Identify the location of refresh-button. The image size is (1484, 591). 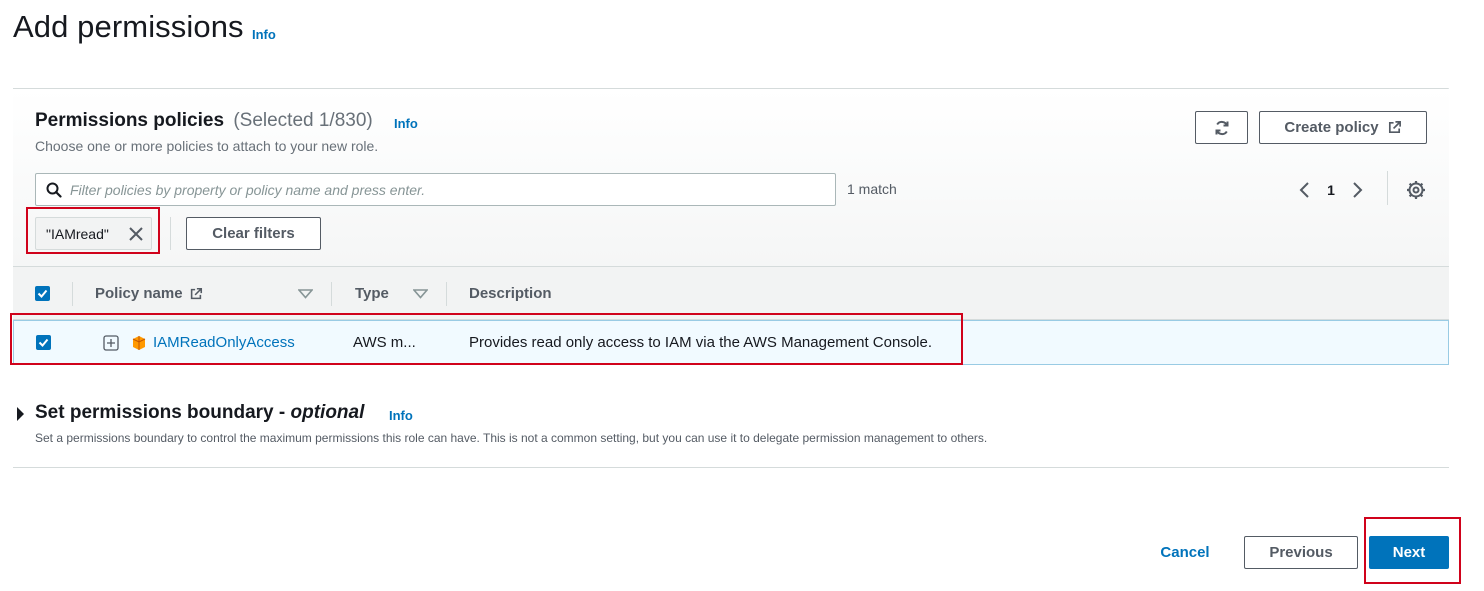
(1221, 127).